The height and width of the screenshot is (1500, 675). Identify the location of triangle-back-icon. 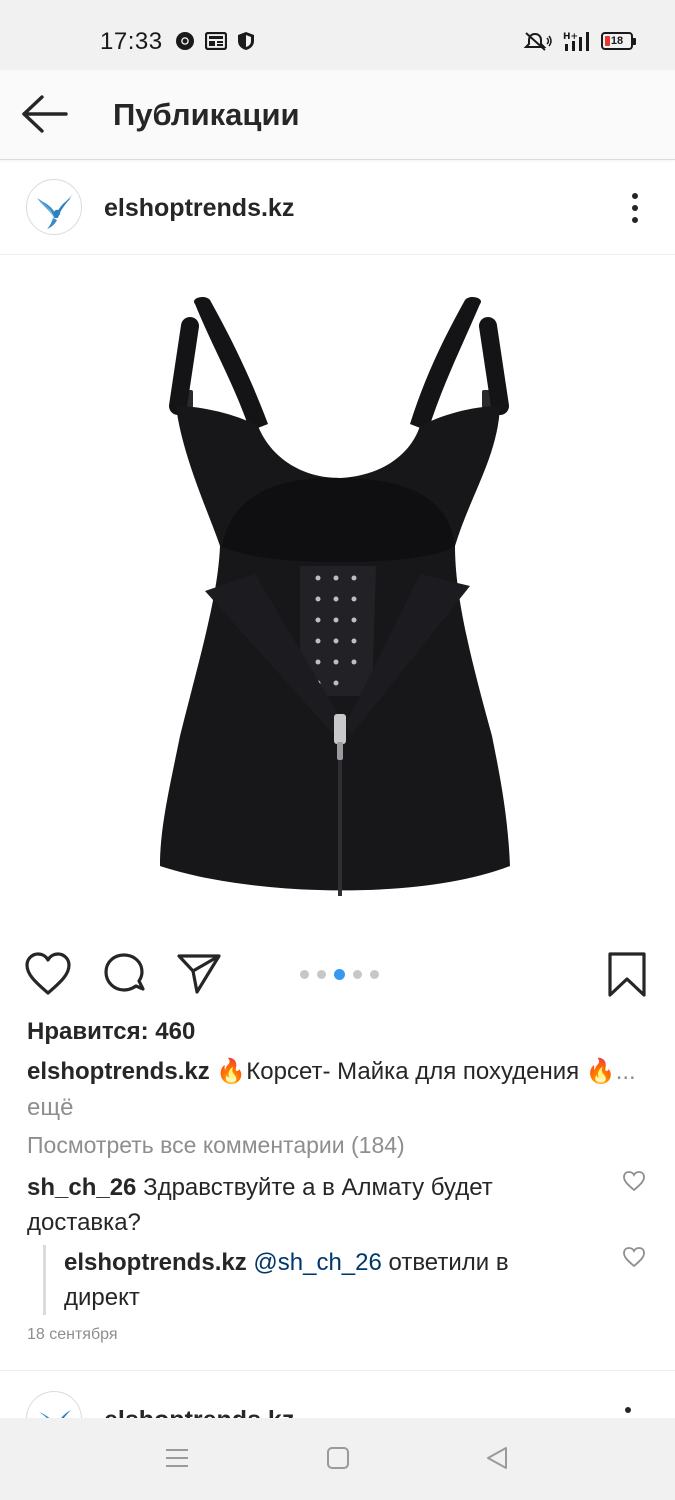
(497, 1458).